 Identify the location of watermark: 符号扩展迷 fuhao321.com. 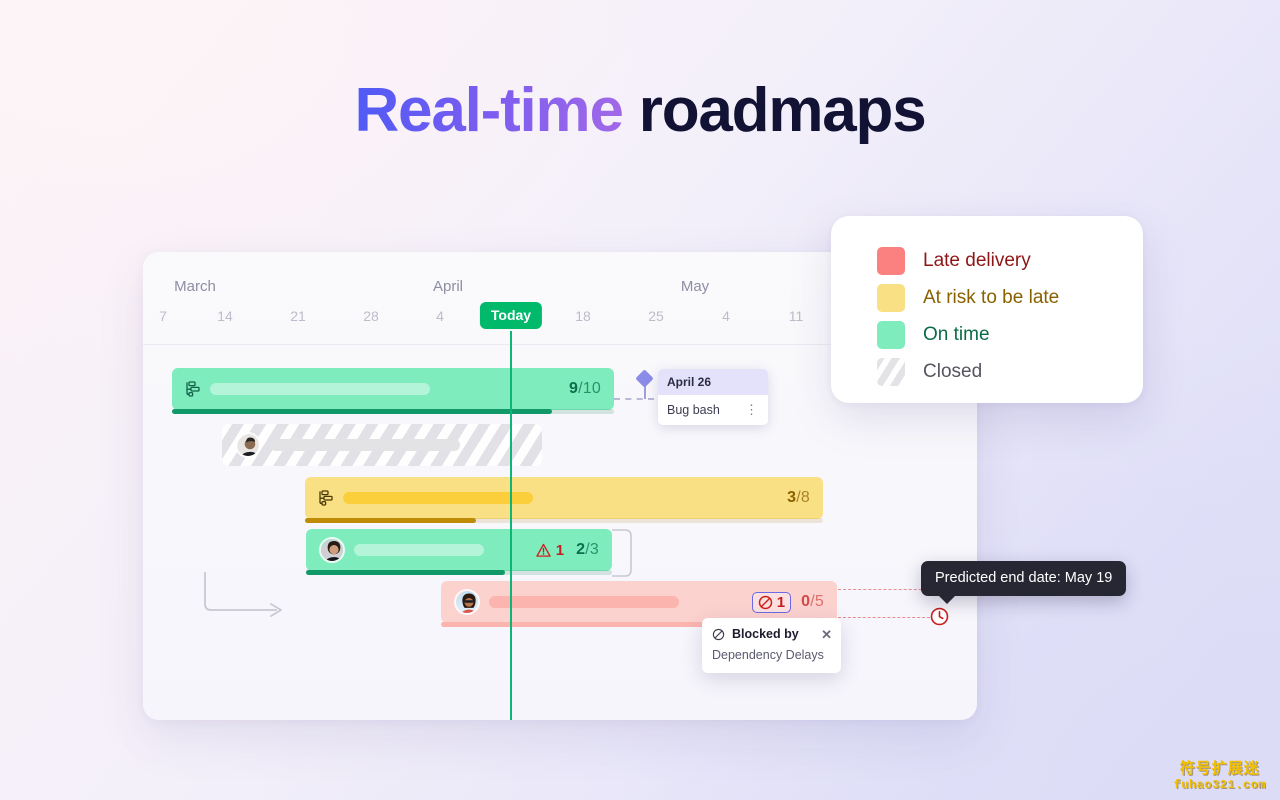
(1220, 774).